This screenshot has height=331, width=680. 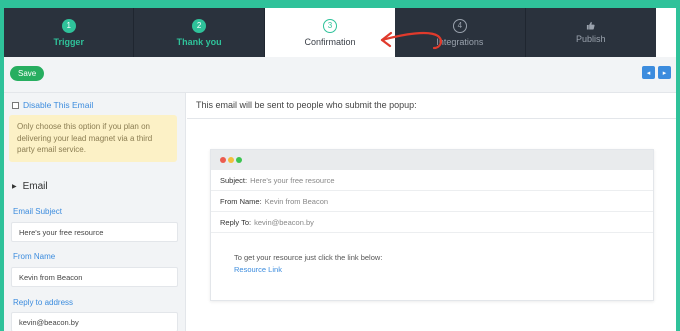 What do you see at coordinates (94, 232) in the screenshot?
I see `subject-input: Here's your free resource` at bounding box center [94, 232].